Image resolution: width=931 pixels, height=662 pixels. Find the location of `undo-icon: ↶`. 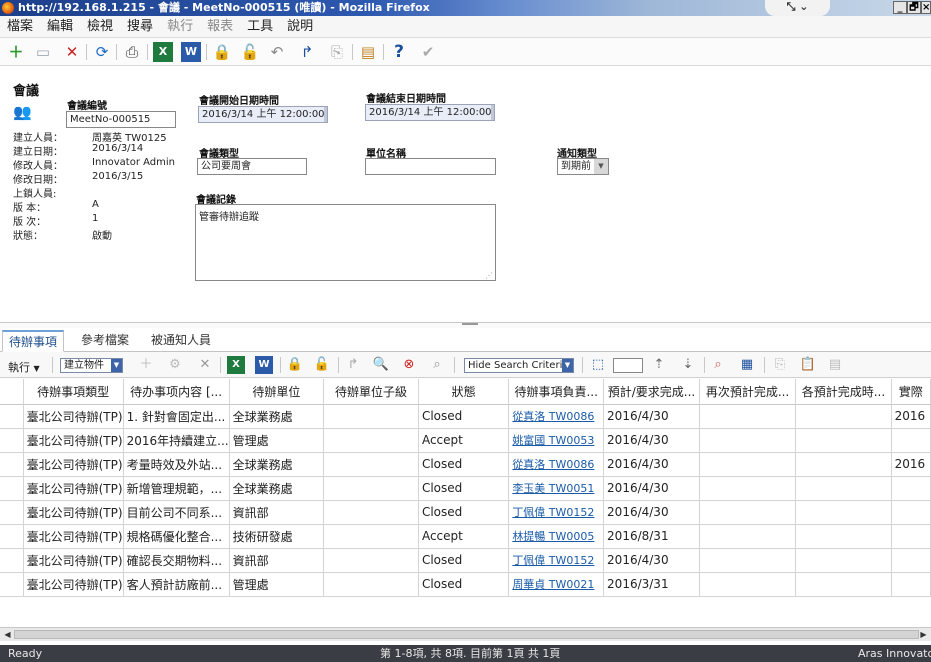

undo-icon: ↶ is located at coordinates (277, 52).